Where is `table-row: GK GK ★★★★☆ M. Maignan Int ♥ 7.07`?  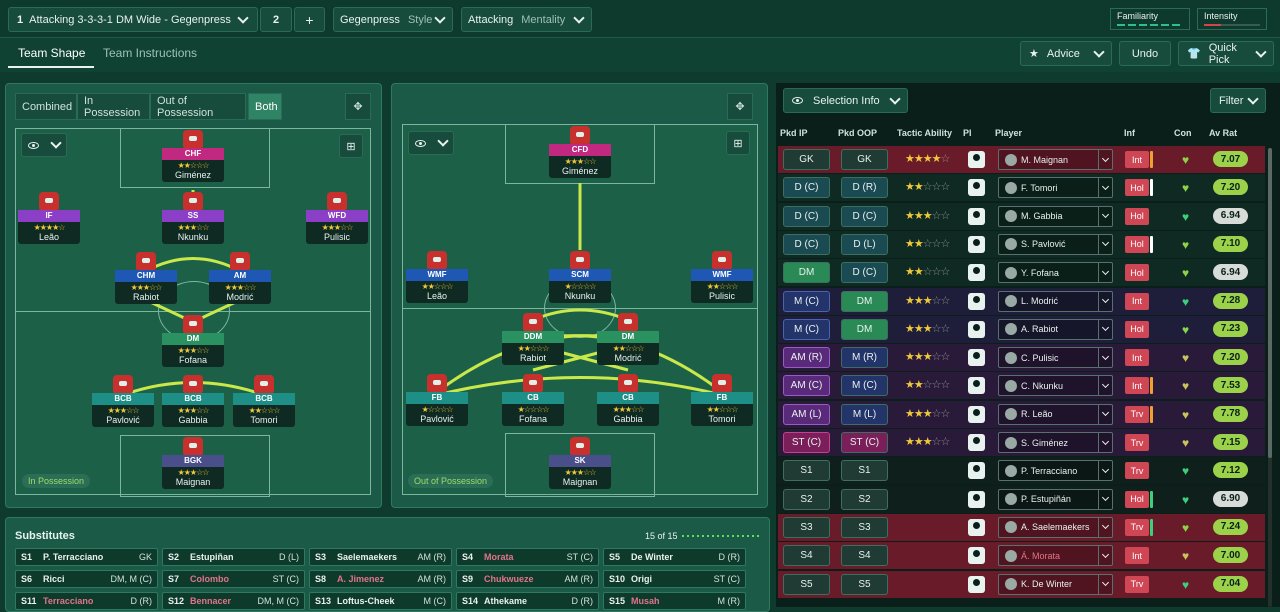 table-row: GK GK ★★★★☆ M. Maignan Int ♥ 7.07 is located at coordinates (1021, 159).